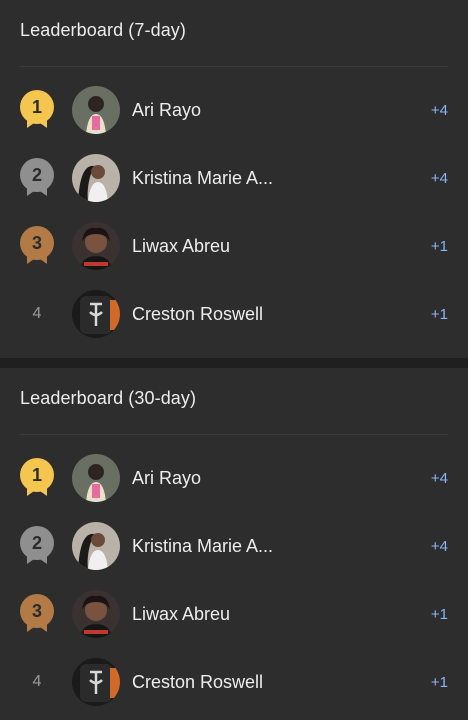  Describe the element at coordinates (108, 398) in the screenshot. I see `leaderboard-title: Leaderboard (30-day)` at that location.